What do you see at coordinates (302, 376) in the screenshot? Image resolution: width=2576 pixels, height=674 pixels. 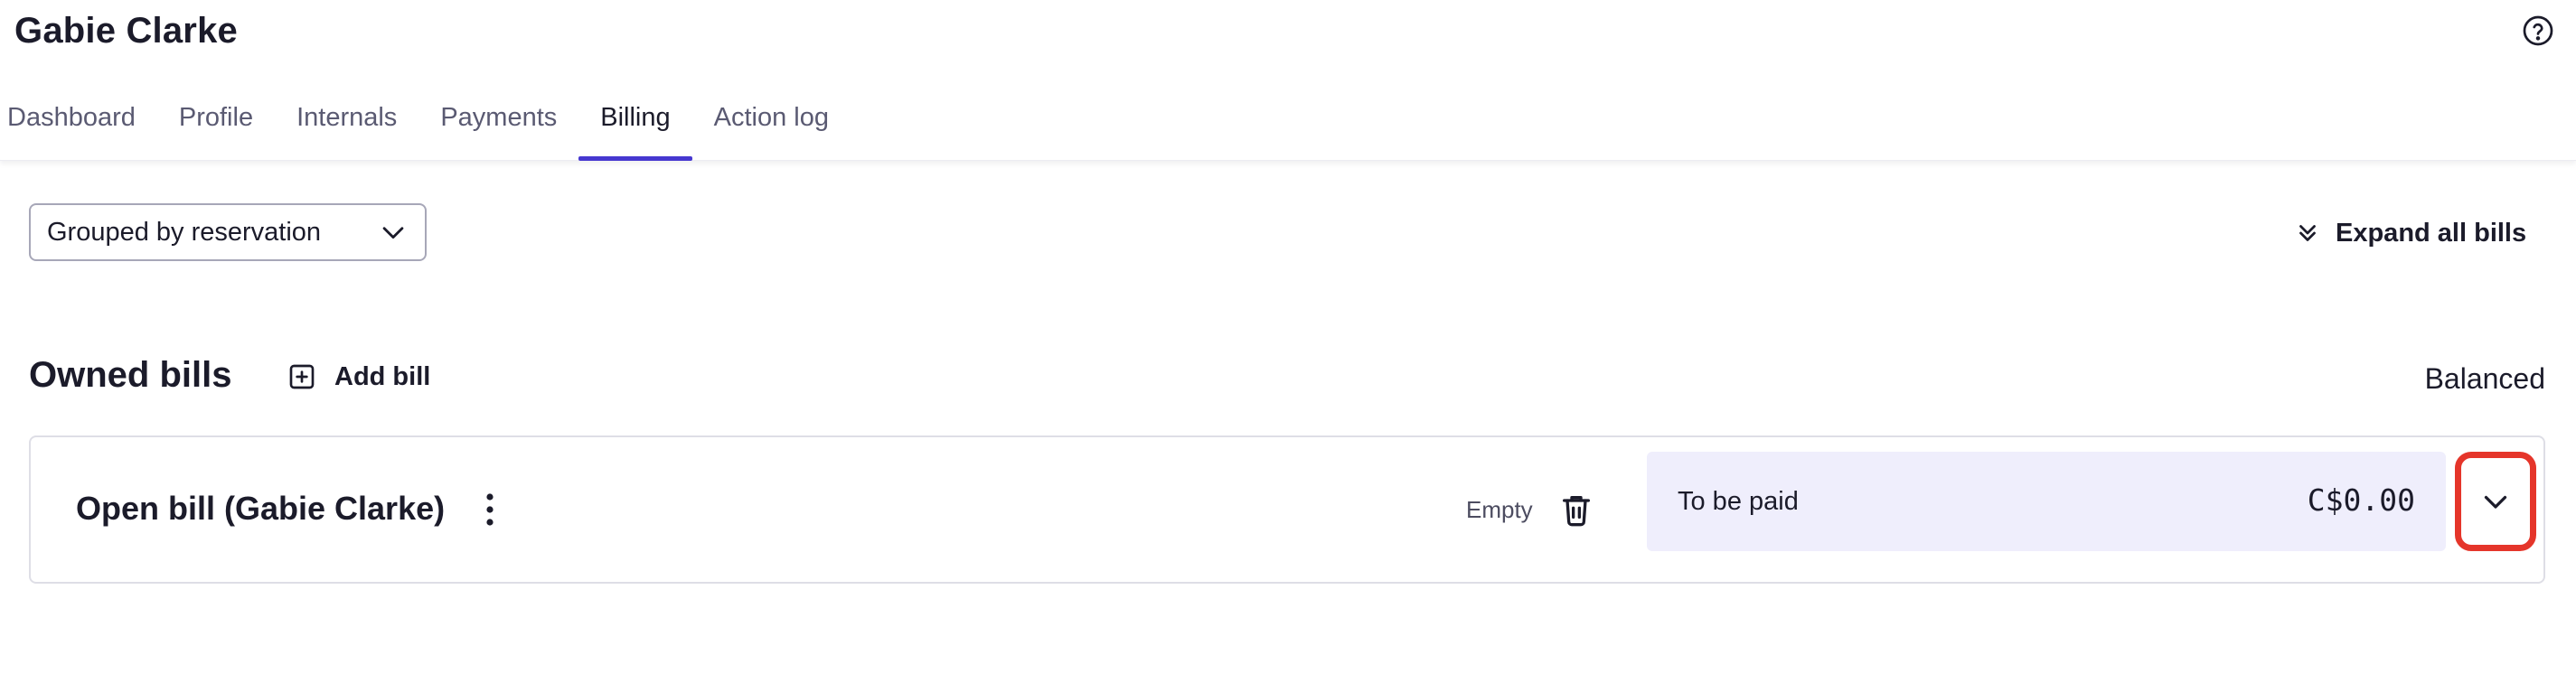 I see `plus-square-icon` at bounding box center [302, 376].